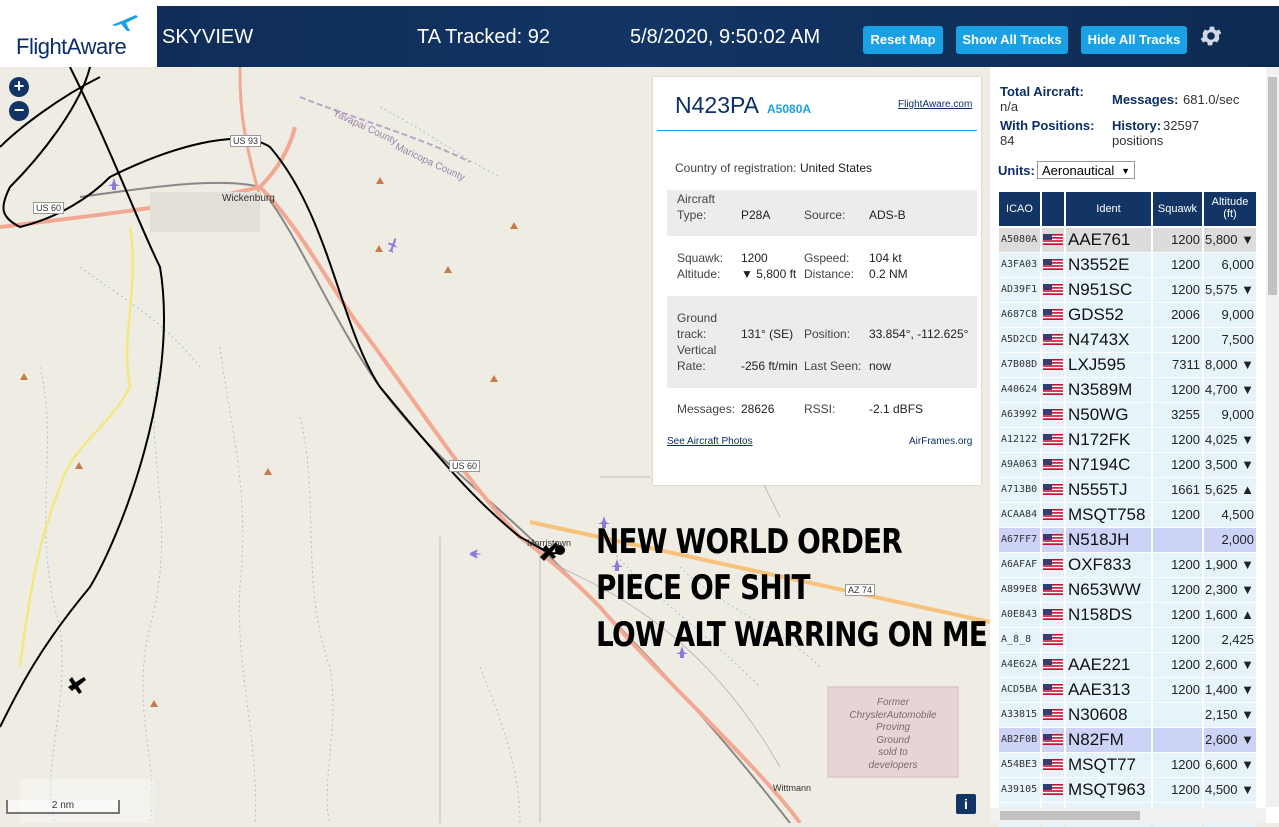 Image resolution: width=1279 pixels, height=827 pixels. I want to click on table-row: ACAA84 MSQT758 1200 4,500, so click(1130, 515).